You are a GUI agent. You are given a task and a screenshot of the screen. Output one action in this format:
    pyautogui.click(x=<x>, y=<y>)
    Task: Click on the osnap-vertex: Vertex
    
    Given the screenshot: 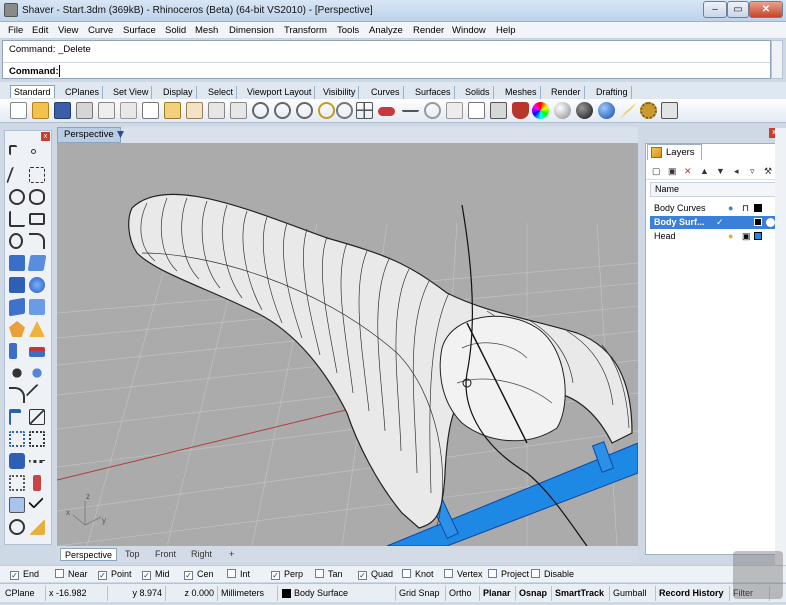 What is the action you would take?
    pyautogui.click(x=463, y=574)
    